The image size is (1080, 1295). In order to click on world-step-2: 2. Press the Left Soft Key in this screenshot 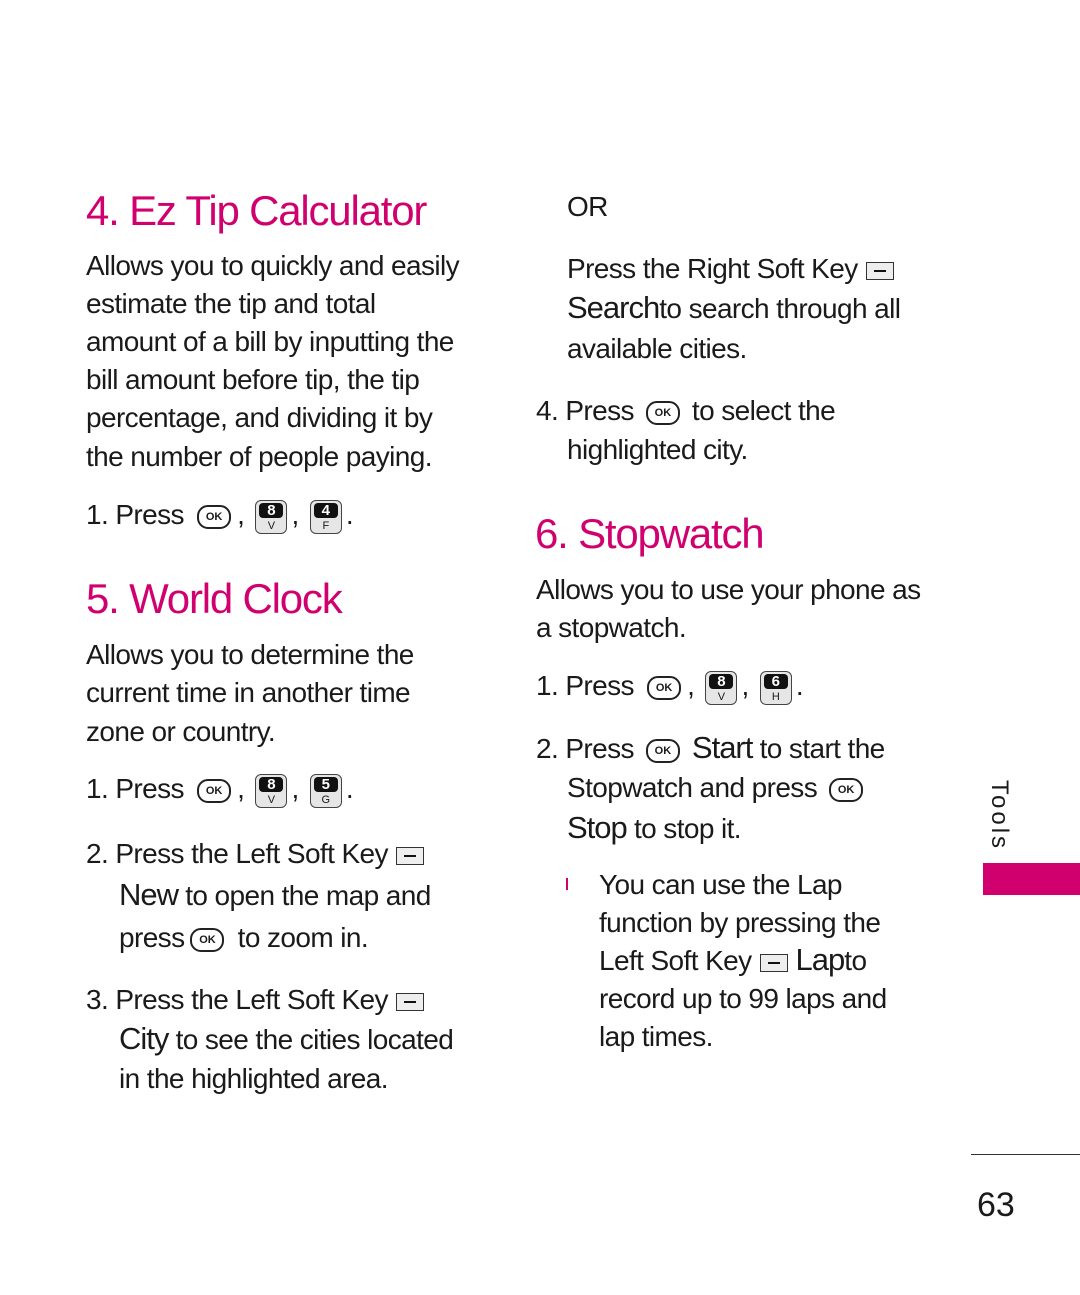, I will do `click(259, 854)`.